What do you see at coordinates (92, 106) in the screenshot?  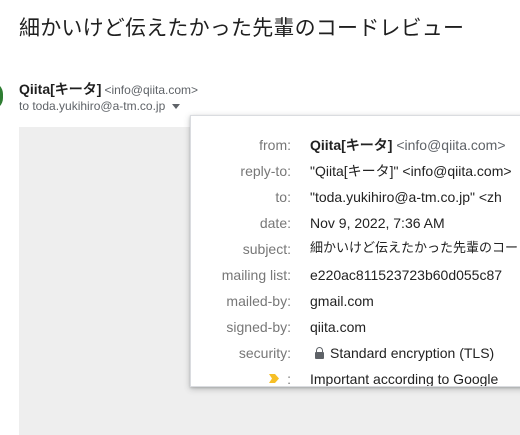 I see `recipient-text: to toda.yukihiro@a-tm.co.jp` at bounding box center [92, 106].